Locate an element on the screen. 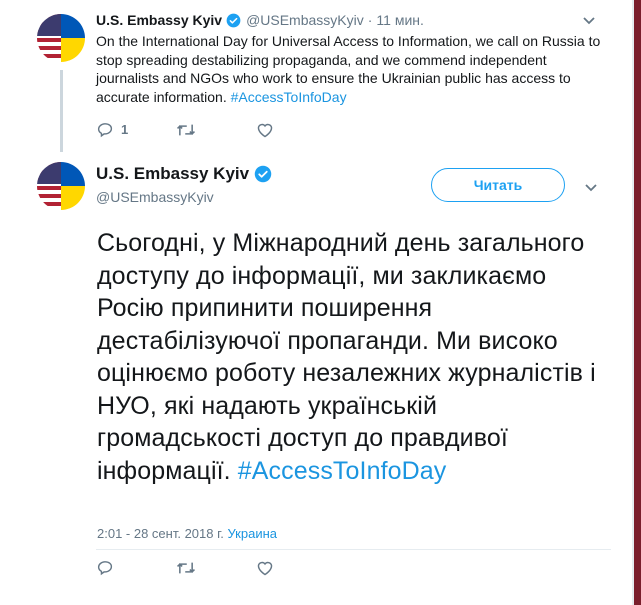 The width and height of the screenshot is (641, 605). reply-button: 1 is located at coordinates (136, 129).